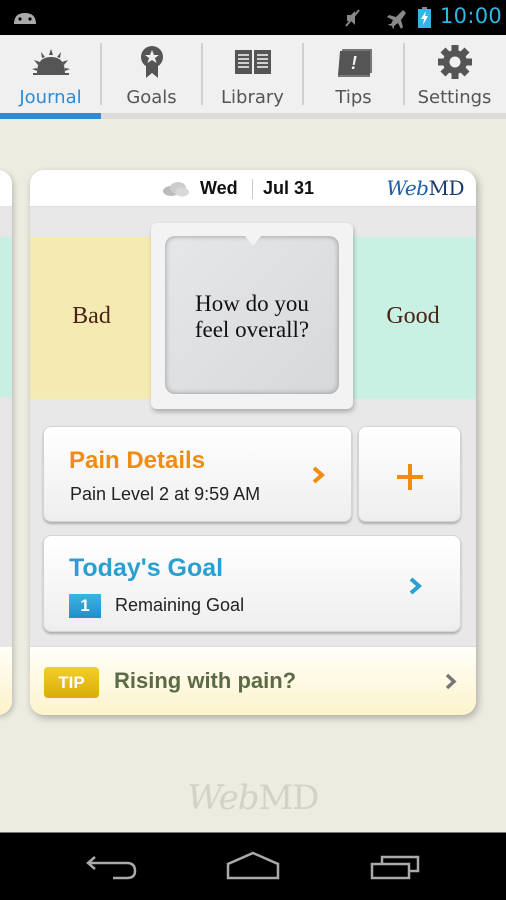 The image size is (506, 900). I want to click on battery-charging-icon, so click(424, 17).